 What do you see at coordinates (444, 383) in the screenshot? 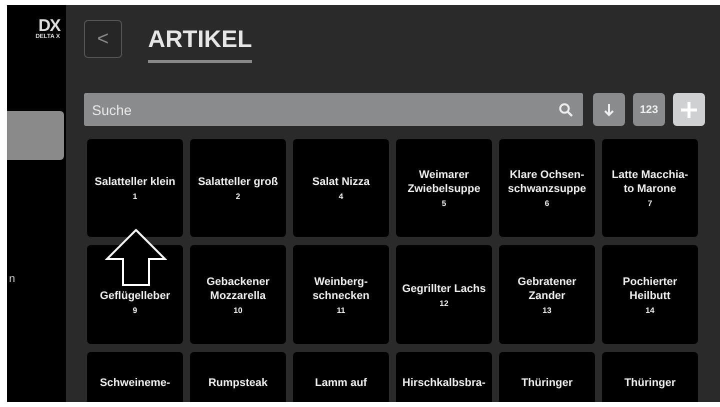
I see `article-name: Hirschkalbsbra-` at bounding box center [444, 383].